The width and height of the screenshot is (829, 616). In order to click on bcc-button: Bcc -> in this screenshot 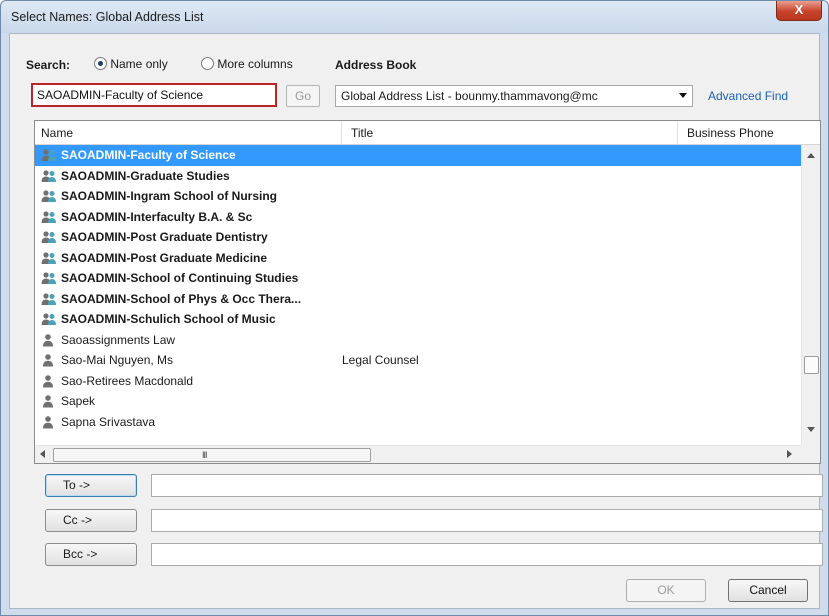, I will do `click(91, 554)`.